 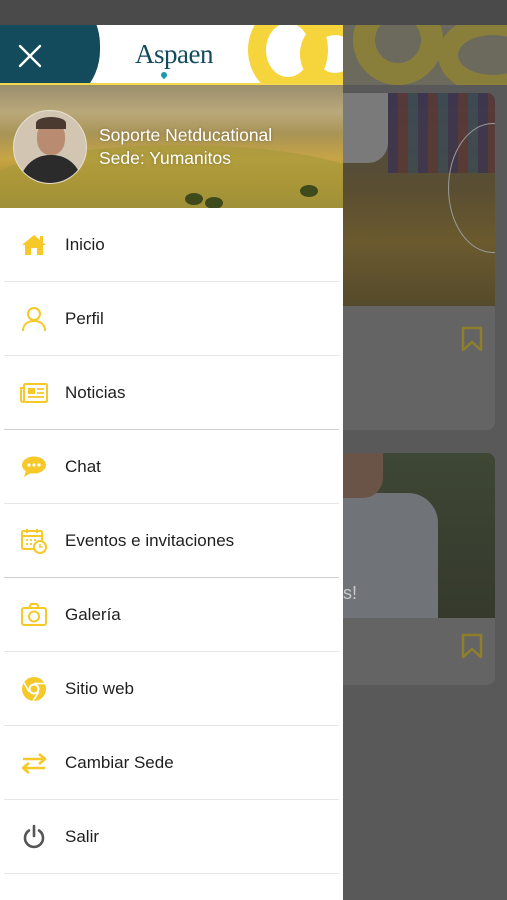 I want to click on profile-header: Soporte Netducational Sede: Yumanitos, so click(x=171, y=146).